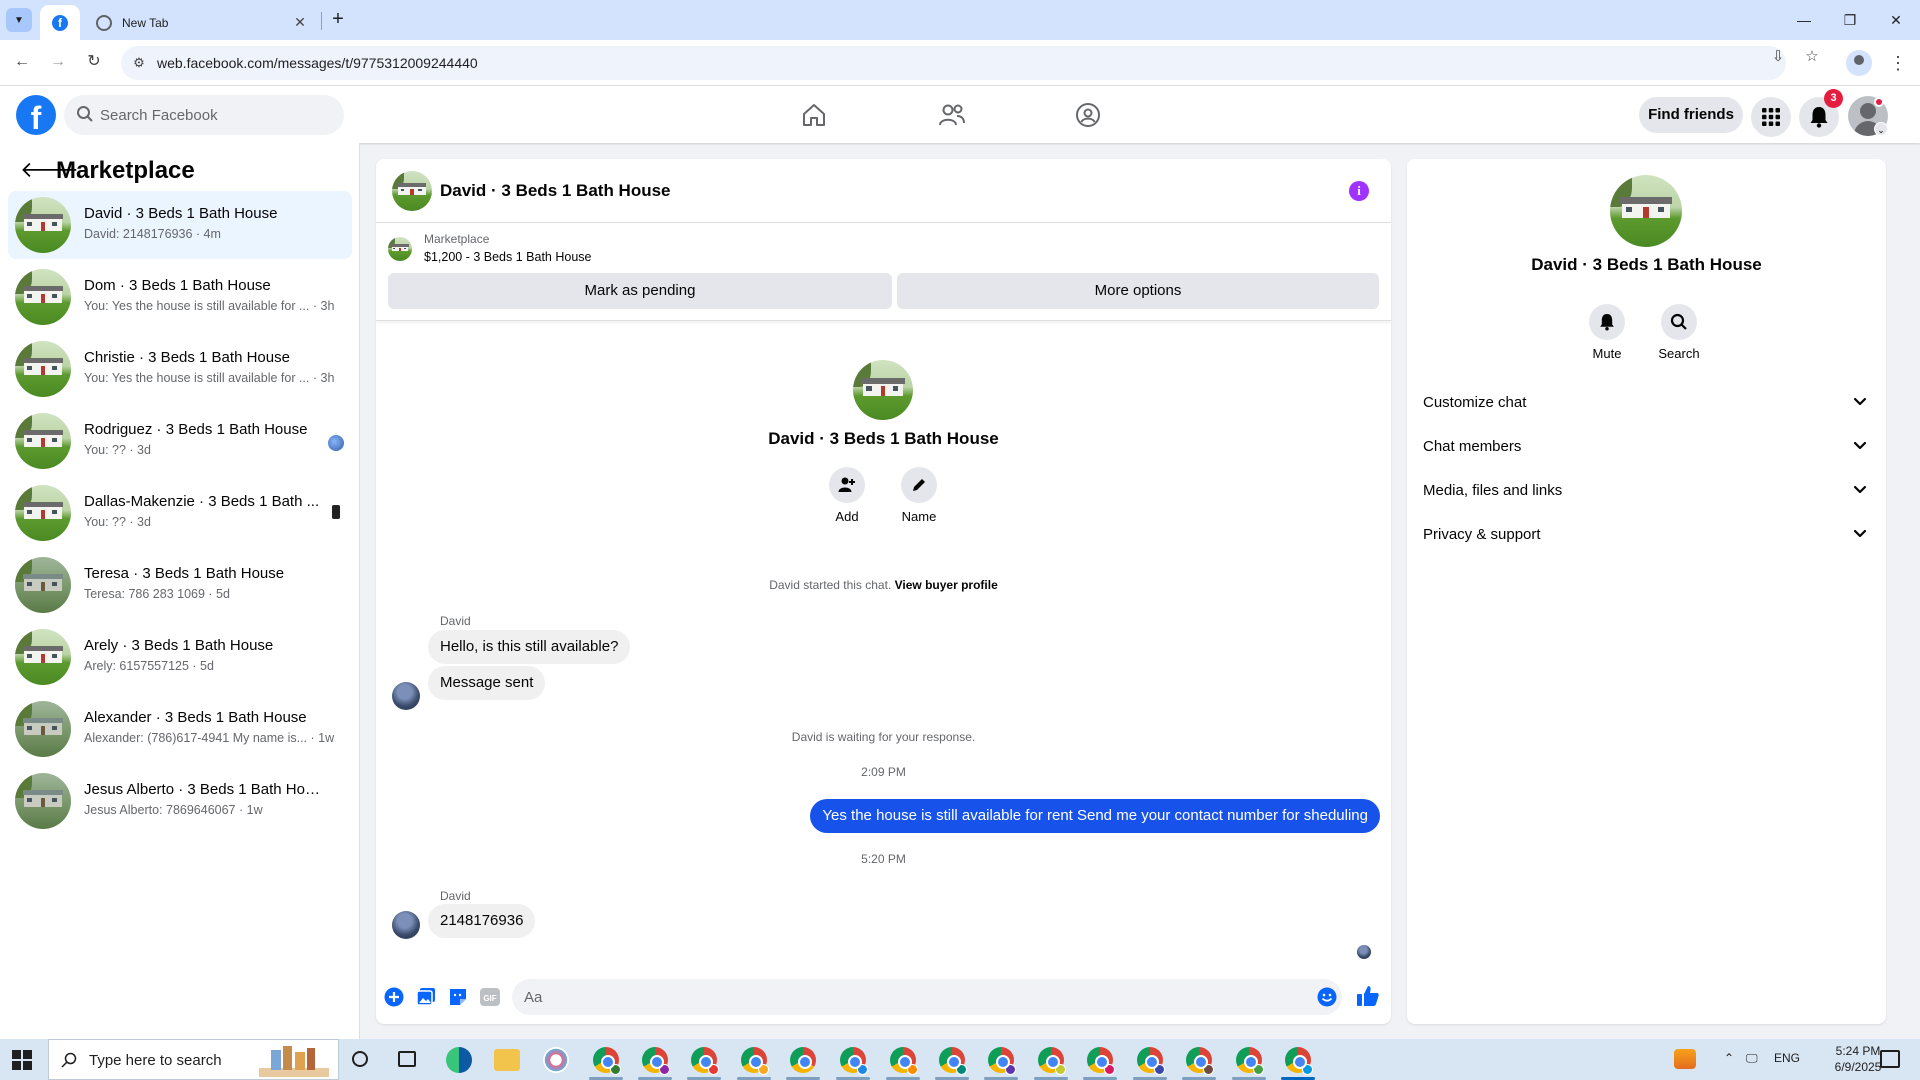 The height and width of the screenshot is (1080, 1920). Describe the element at coordinates (883, 390) in the screenshot. I see `intro-avatar` at that location.